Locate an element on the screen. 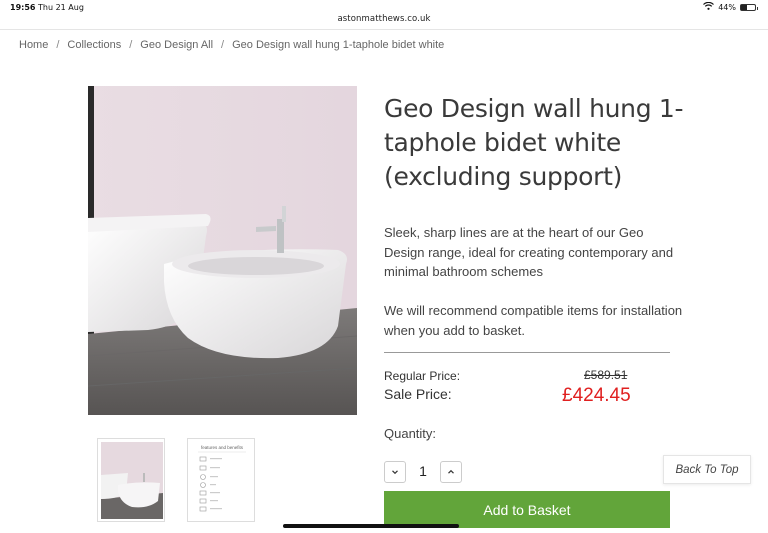 The width and height of the screenshot is (768, 533). url-bar: astonmatthews.co.uk is located at coordinates (384, 20).